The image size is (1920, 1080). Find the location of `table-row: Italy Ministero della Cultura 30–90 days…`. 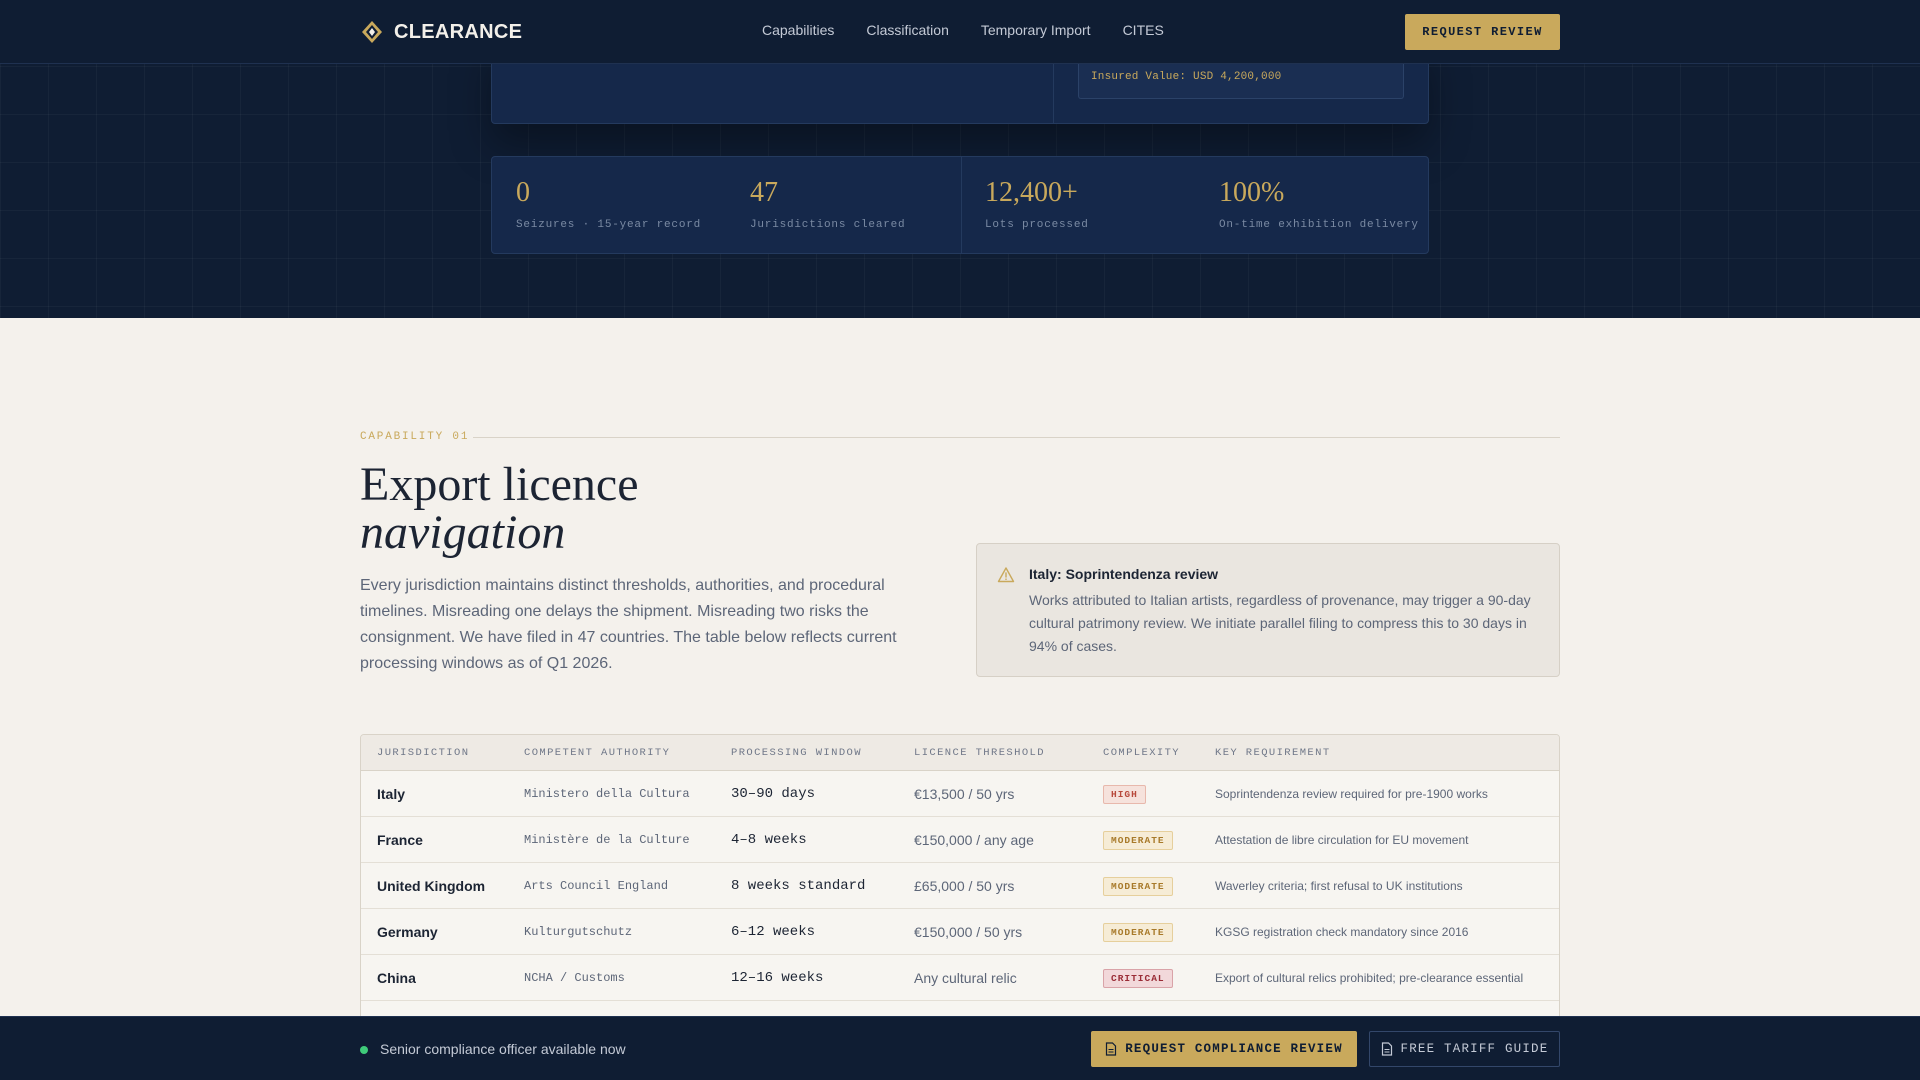

table-row: Italy Ministero della Cultura 30–90 days… is located at coordinates (960, 794).